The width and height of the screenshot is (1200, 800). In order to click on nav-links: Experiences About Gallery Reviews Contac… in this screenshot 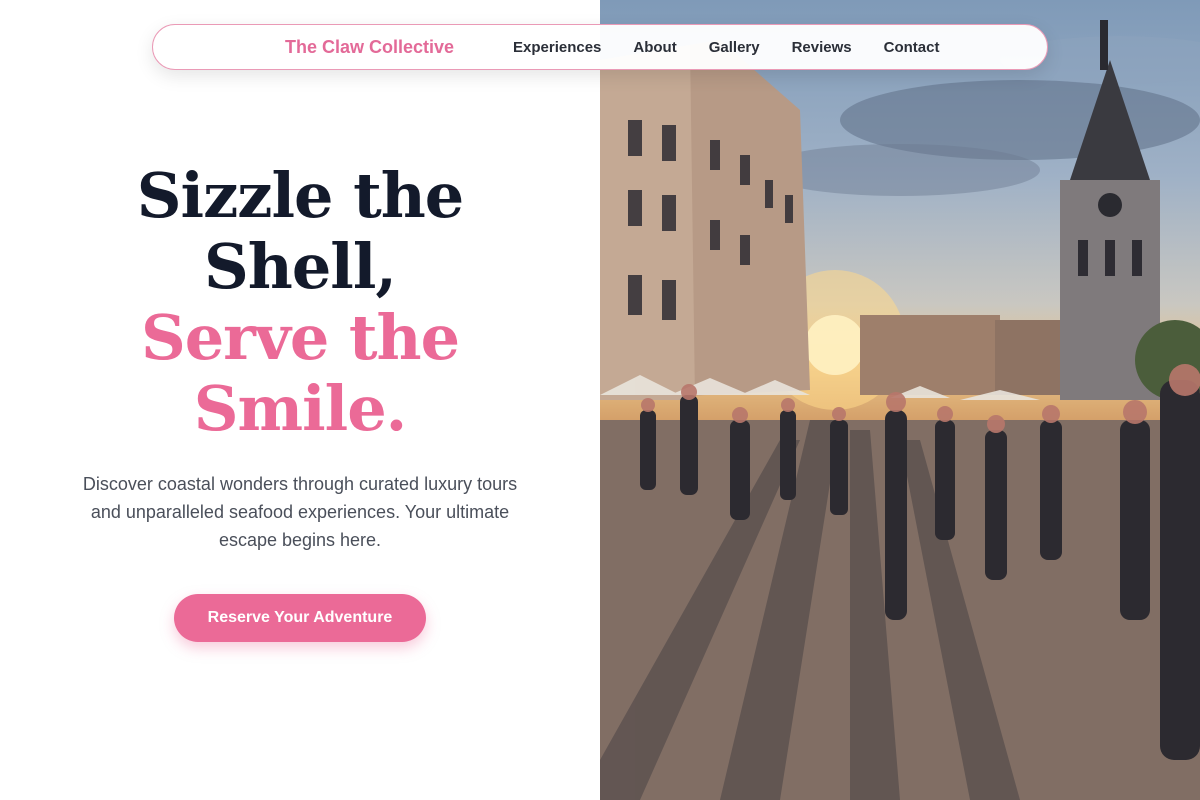, I will do `click(726, 47)`.